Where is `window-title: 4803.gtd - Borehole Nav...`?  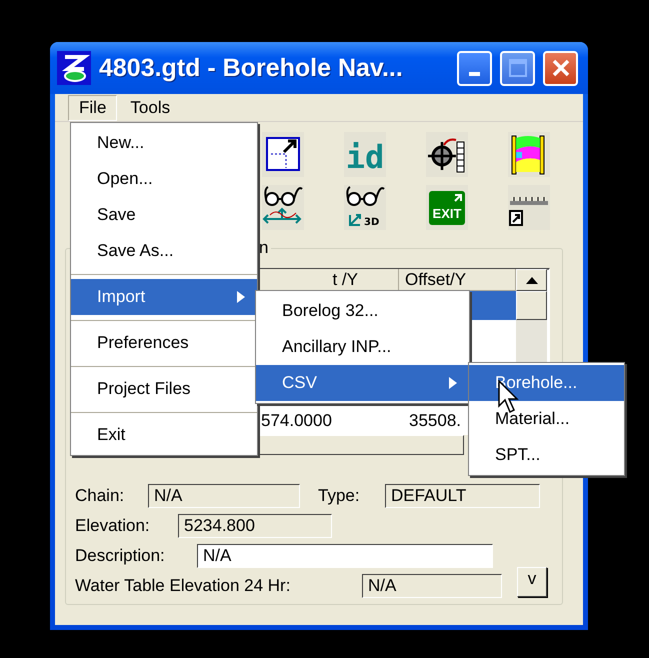
window-title: 4803.gtd - Borehole Nav... is located at coordinates (251, 68).